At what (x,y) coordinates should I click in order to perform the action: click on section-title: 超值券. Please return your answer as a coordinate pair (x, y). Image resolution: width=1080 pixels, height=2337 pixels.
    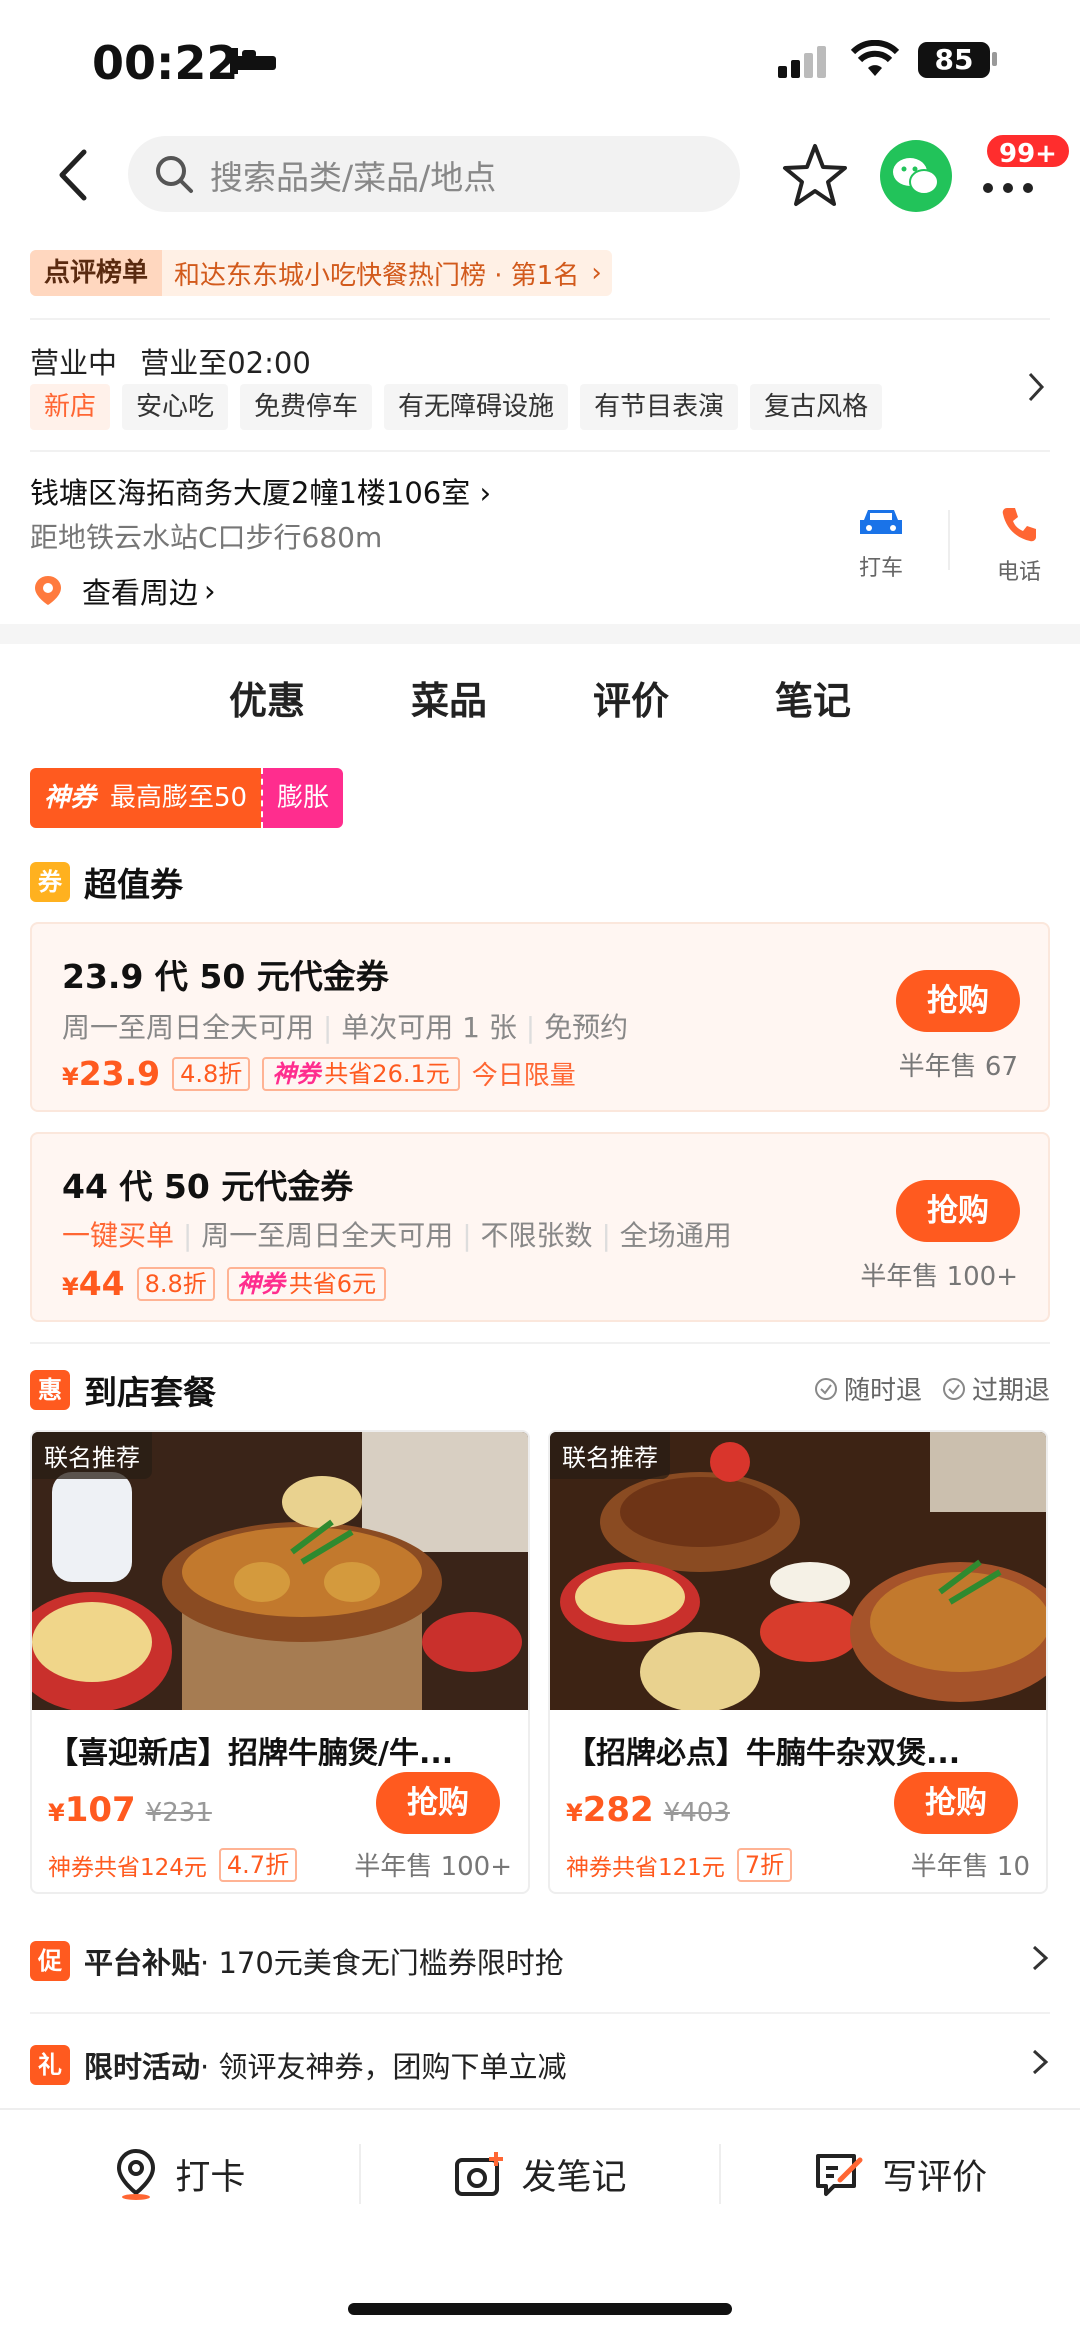
    Looking at the image, I should click on (133, 884).